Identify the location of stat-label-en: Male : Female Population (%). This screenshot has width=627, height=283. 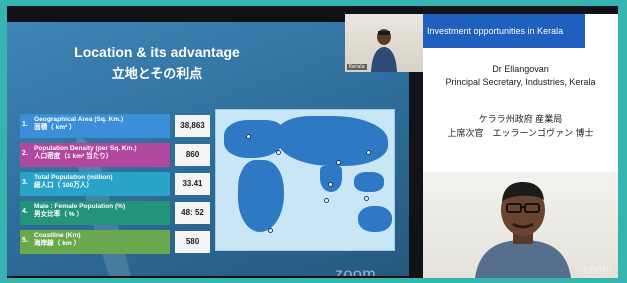
(80, 206).